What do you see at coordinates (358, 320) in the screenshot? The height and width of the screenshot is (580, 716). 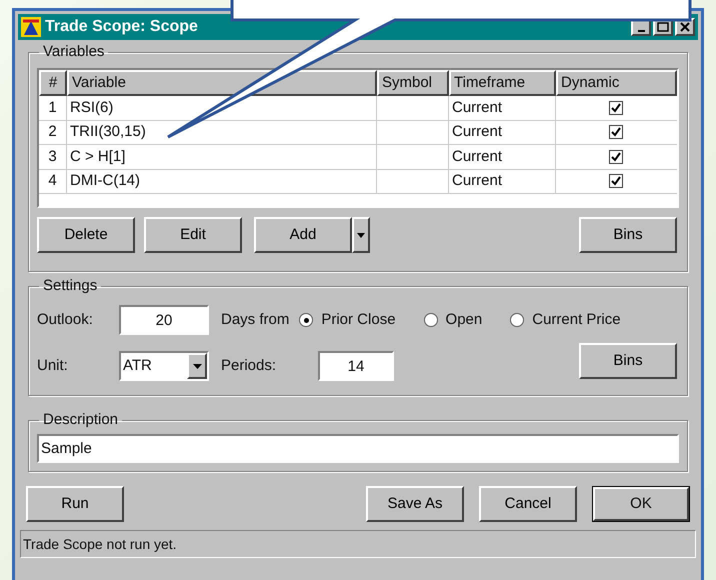 I see `radio-label: Prior Close` at bounding box center [358, 320].